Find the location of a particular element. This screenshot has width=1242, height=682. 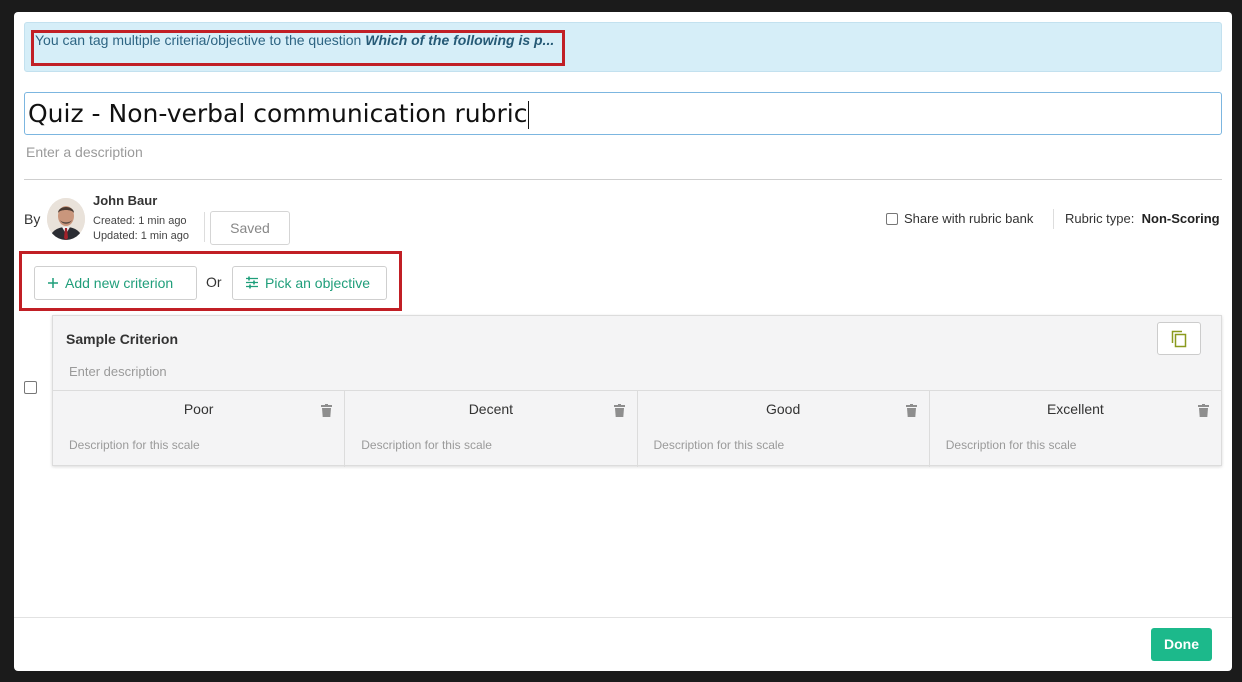

criterion-checkbox is located at coordinates (30, 388).